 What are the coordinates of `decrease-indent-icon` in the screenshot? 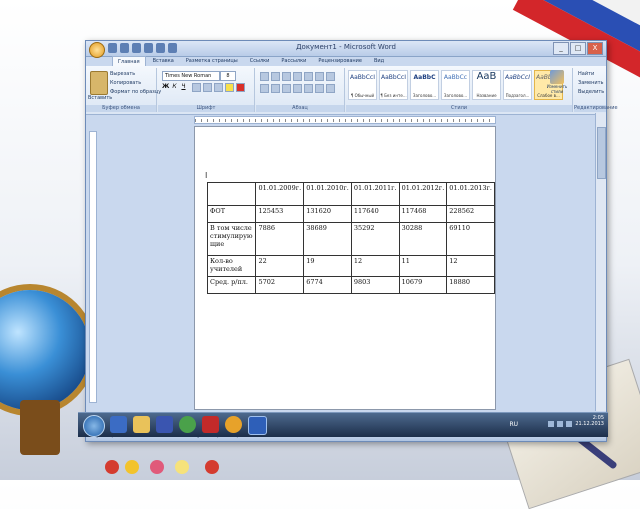 It's located at (297, 76).